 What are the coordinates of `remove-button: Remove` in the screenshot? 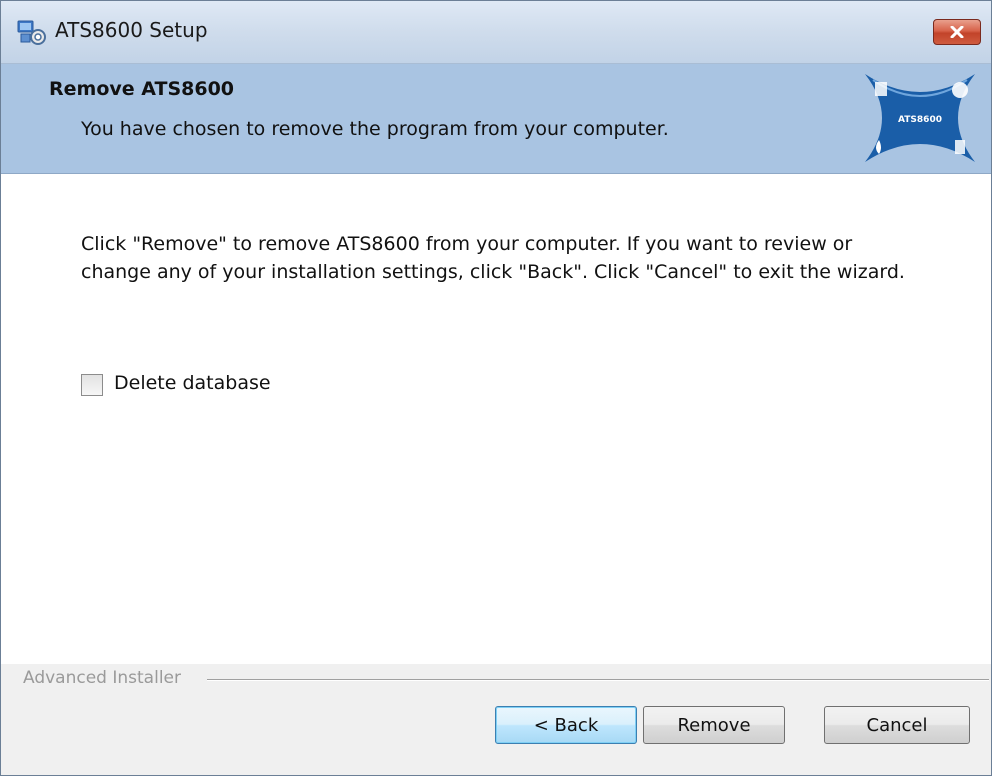 It's located at (714, 725).